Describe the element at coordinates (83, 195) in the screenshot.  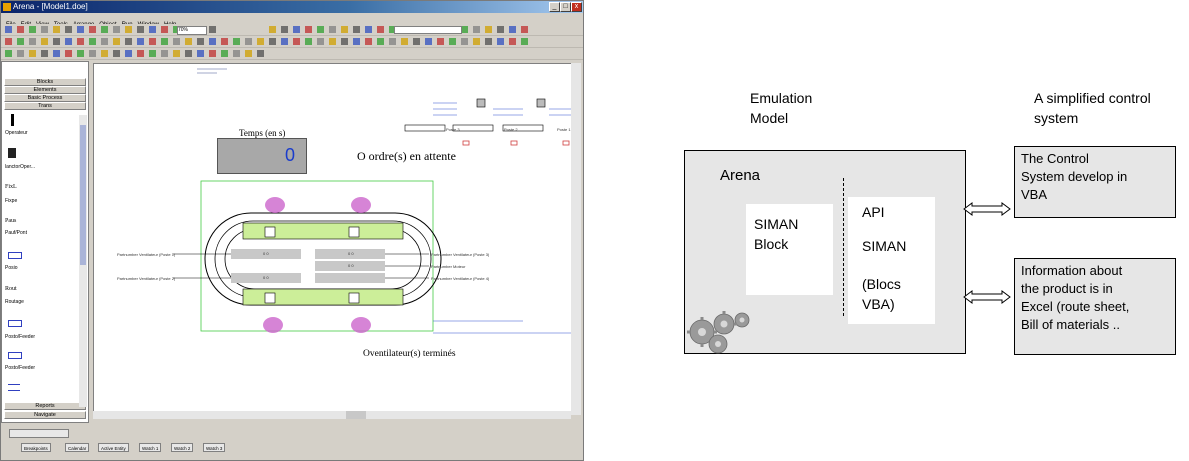
I see `project-bar-scroll-thumb` at that location.